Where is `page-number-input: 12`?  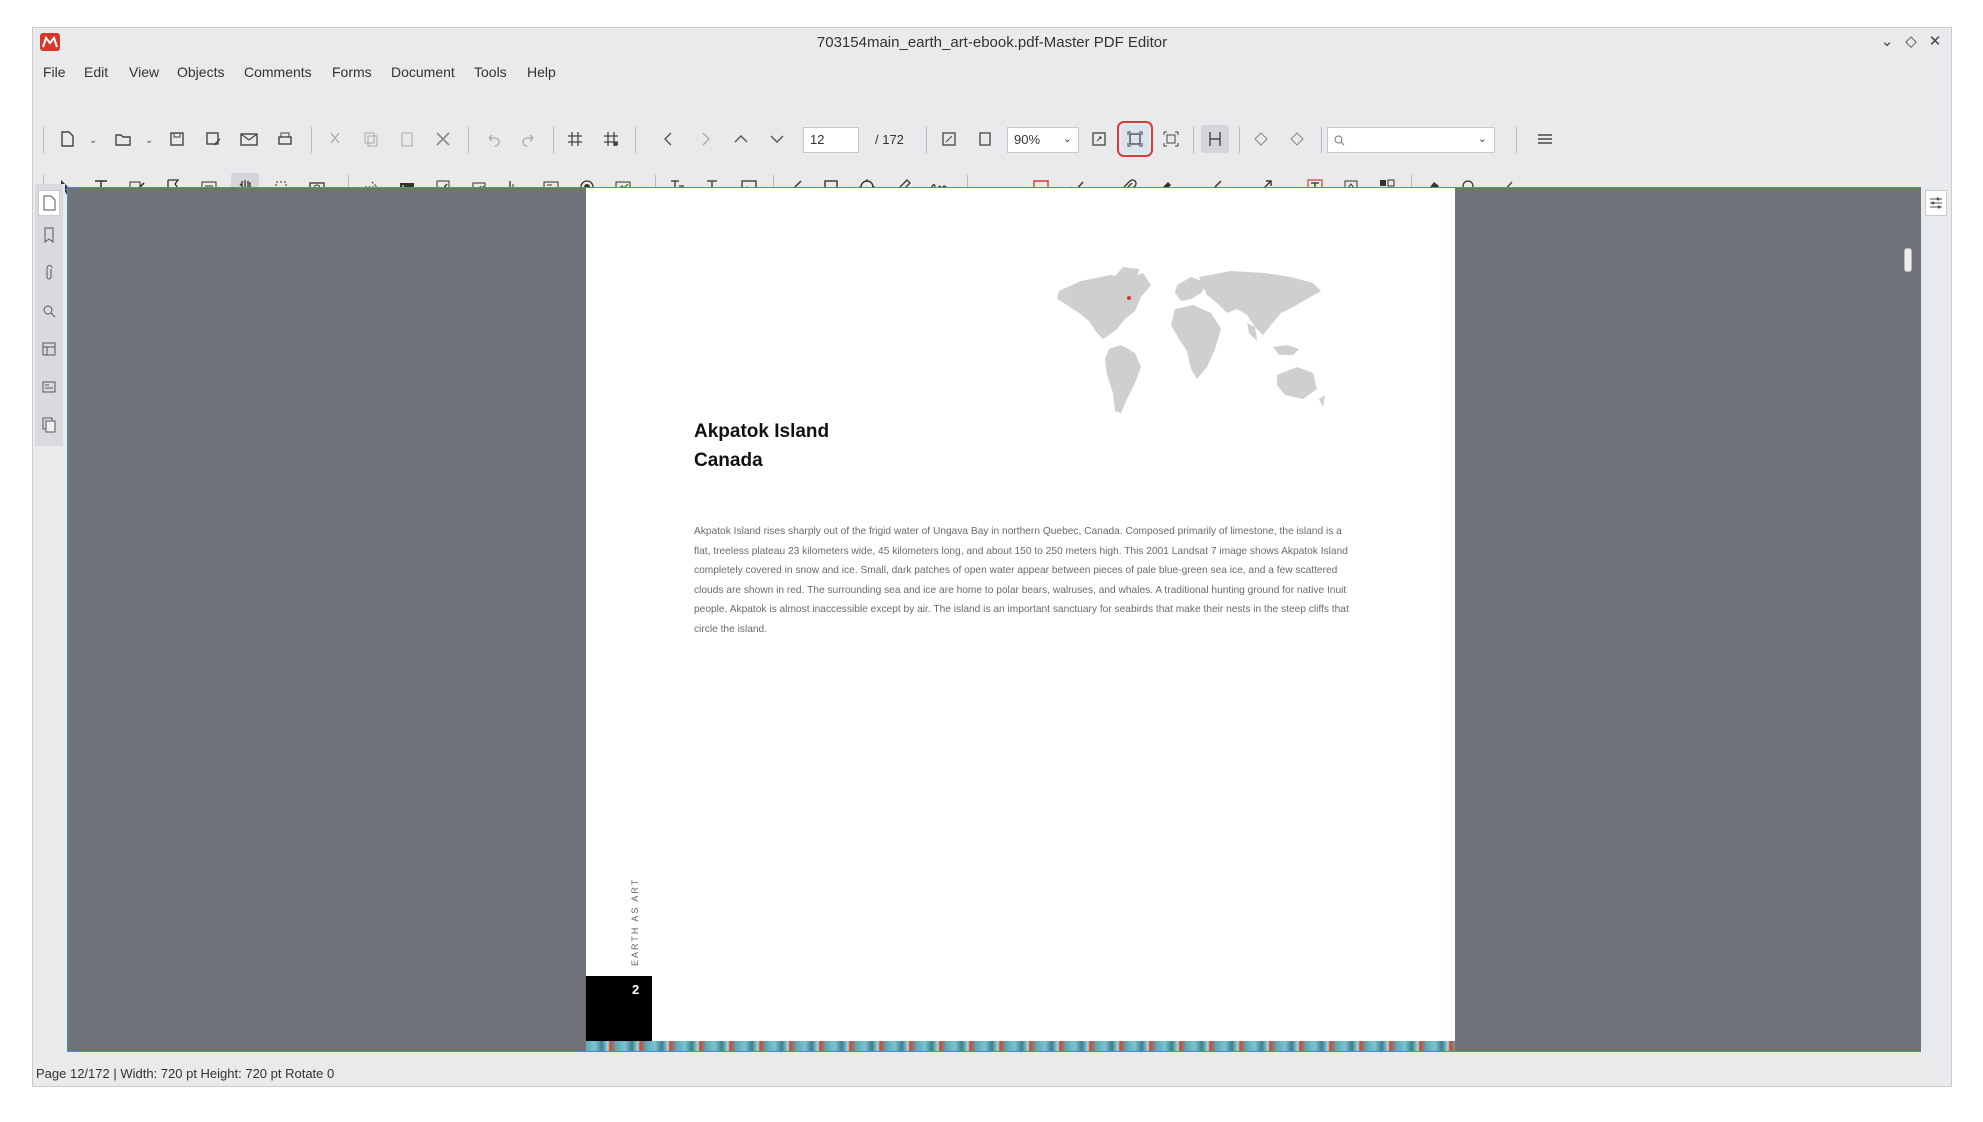
page-number-input: 12 is located at coordinates (831, 140).